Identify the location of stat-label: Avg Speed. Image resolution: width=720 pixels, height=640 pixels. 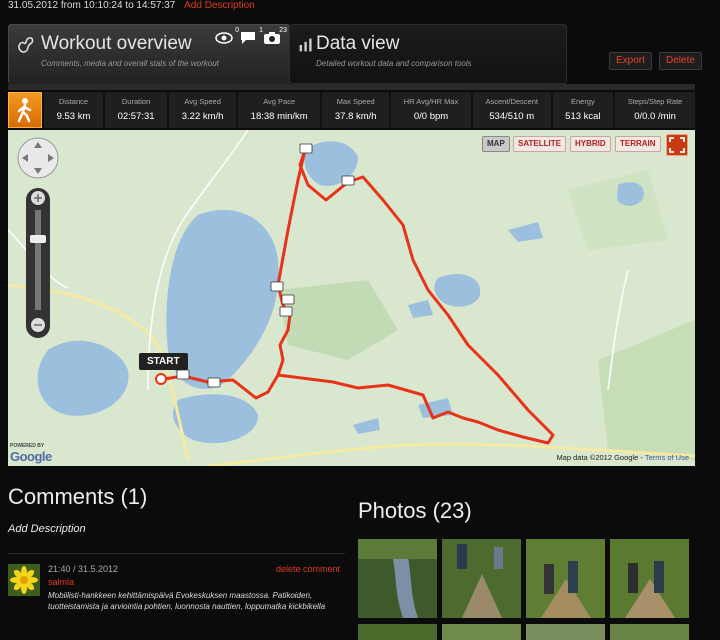
(202, 101).